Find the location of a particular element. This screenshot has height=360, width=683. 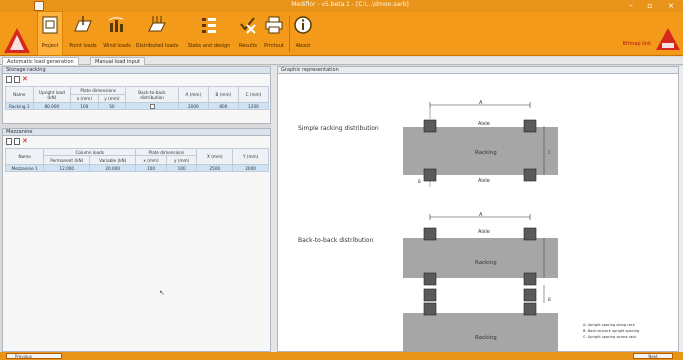

legend-c: C: Upright spacing across rack is located at coordinates (610, 337).